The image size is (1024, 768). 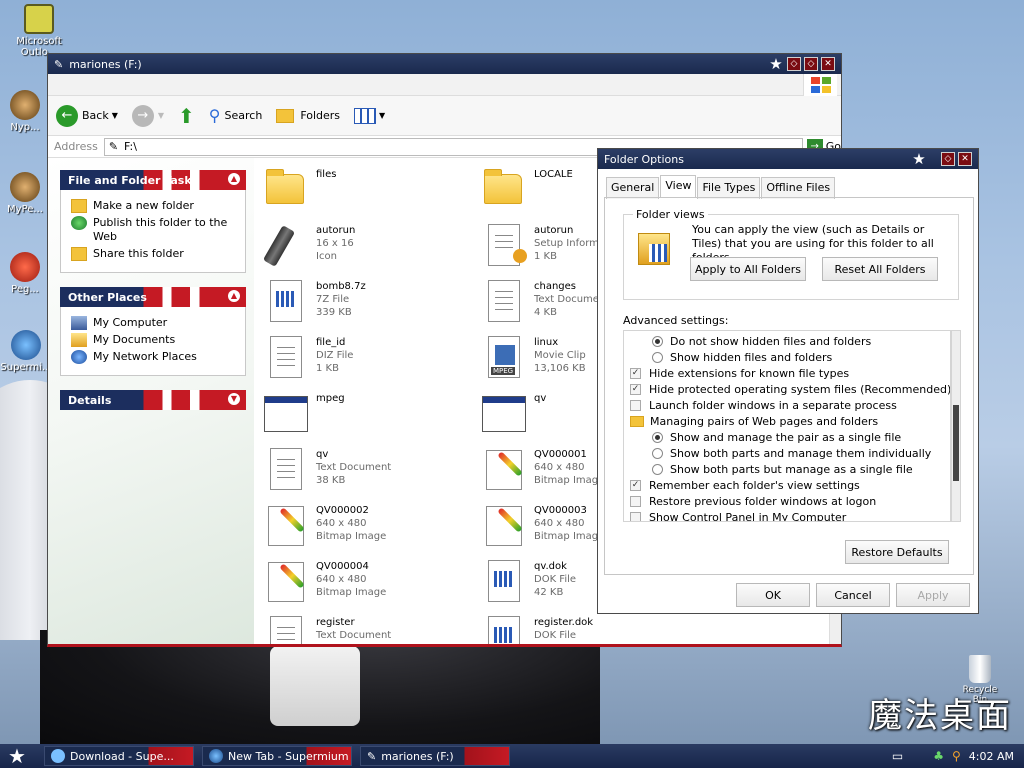 What do you see at coordinates (754, 421) in the screenshot?
I see `setting-row: Managing pairs of Web pages and folders` at bounding box center [754, 421].